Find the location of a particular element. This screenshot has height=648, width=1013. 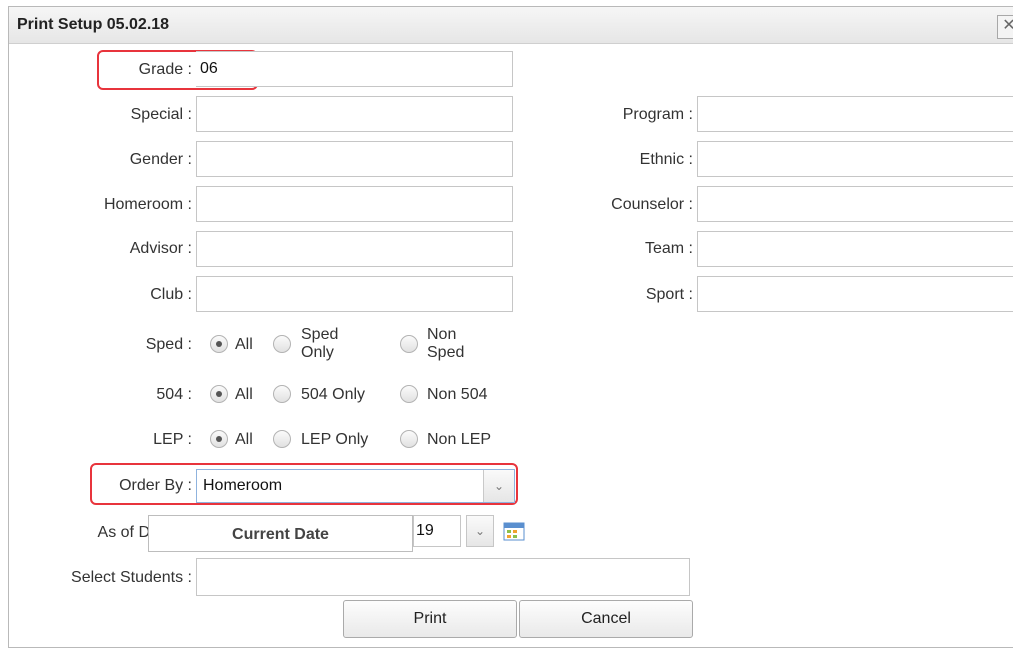

program-field is located at coordinates (855, 114).